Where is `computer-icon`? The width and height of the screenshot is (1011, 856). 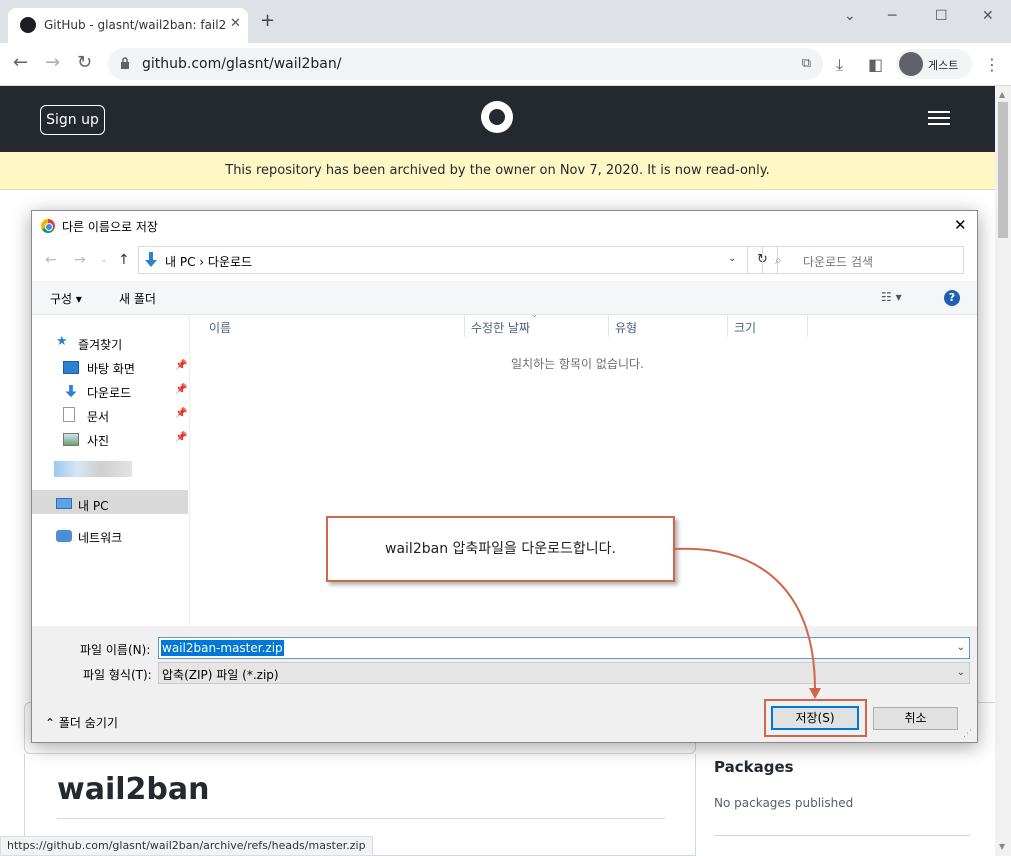 computer-icon is located at coordinates (64, 503).